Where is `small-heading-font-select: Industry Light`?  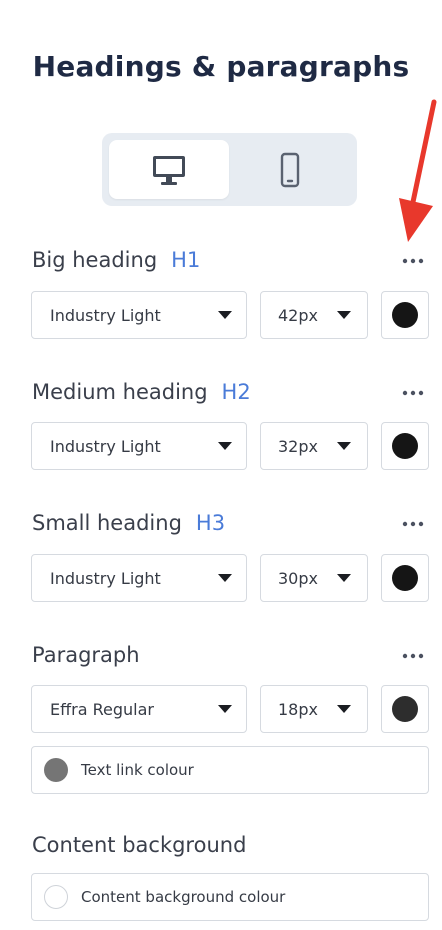 small-heading-font-select: Industry Light is located at coordinates (139, 578).